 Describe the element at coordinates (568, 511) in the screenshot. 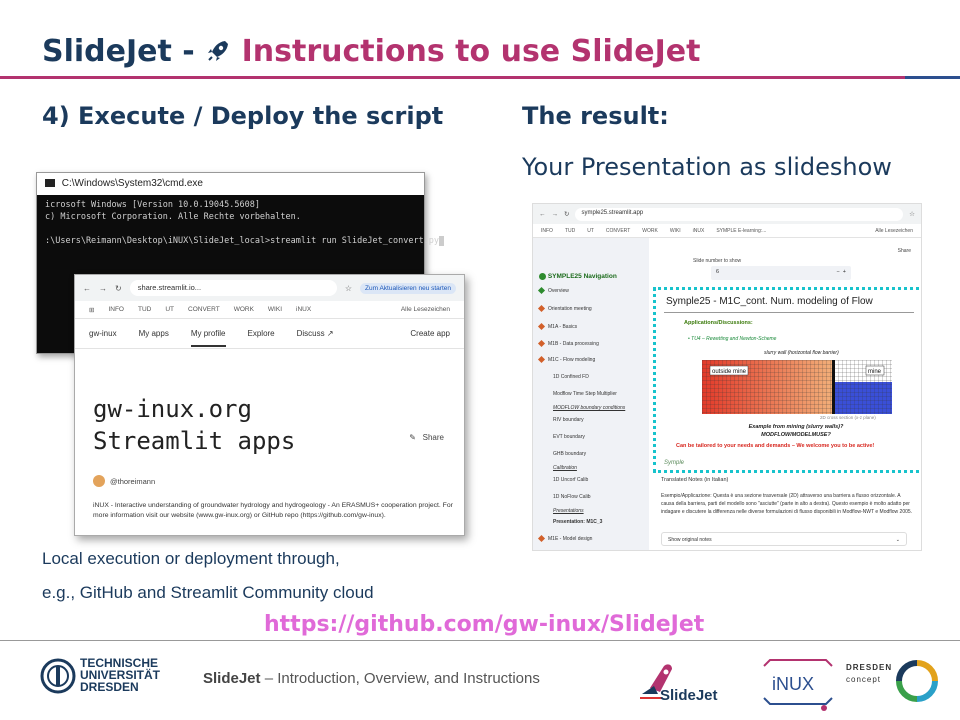

I see `sidebar-section: Presentations` at that location.